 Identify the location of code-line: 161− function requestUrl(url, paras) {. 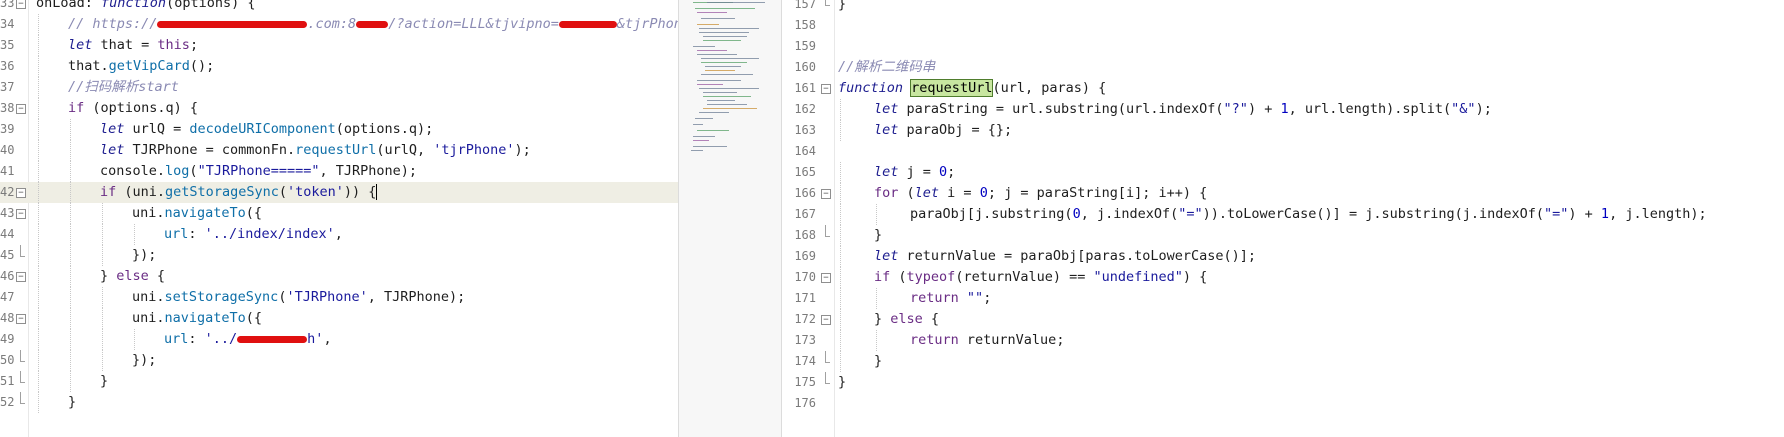
(1283, 88).